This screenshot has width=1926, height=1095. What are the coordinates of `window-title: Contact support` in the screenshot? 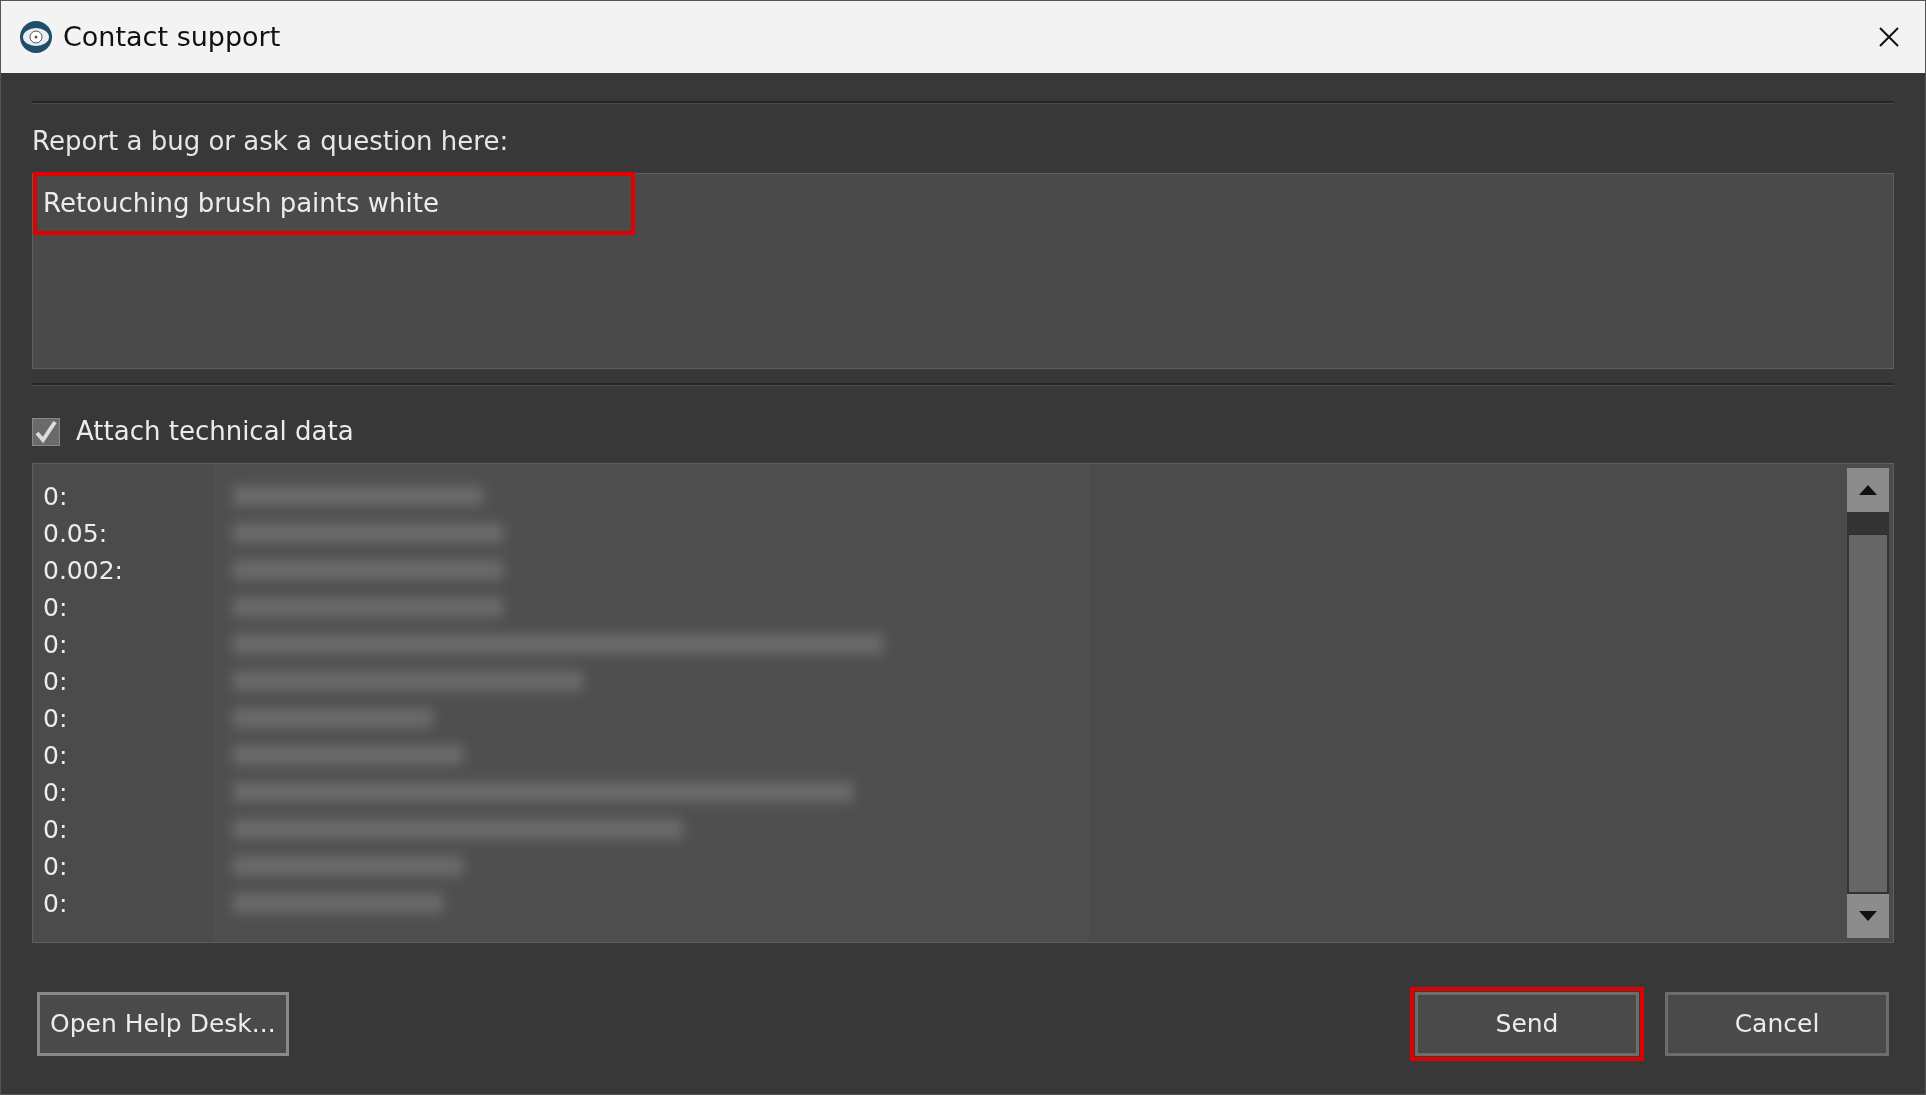 It's located at (172, 36).